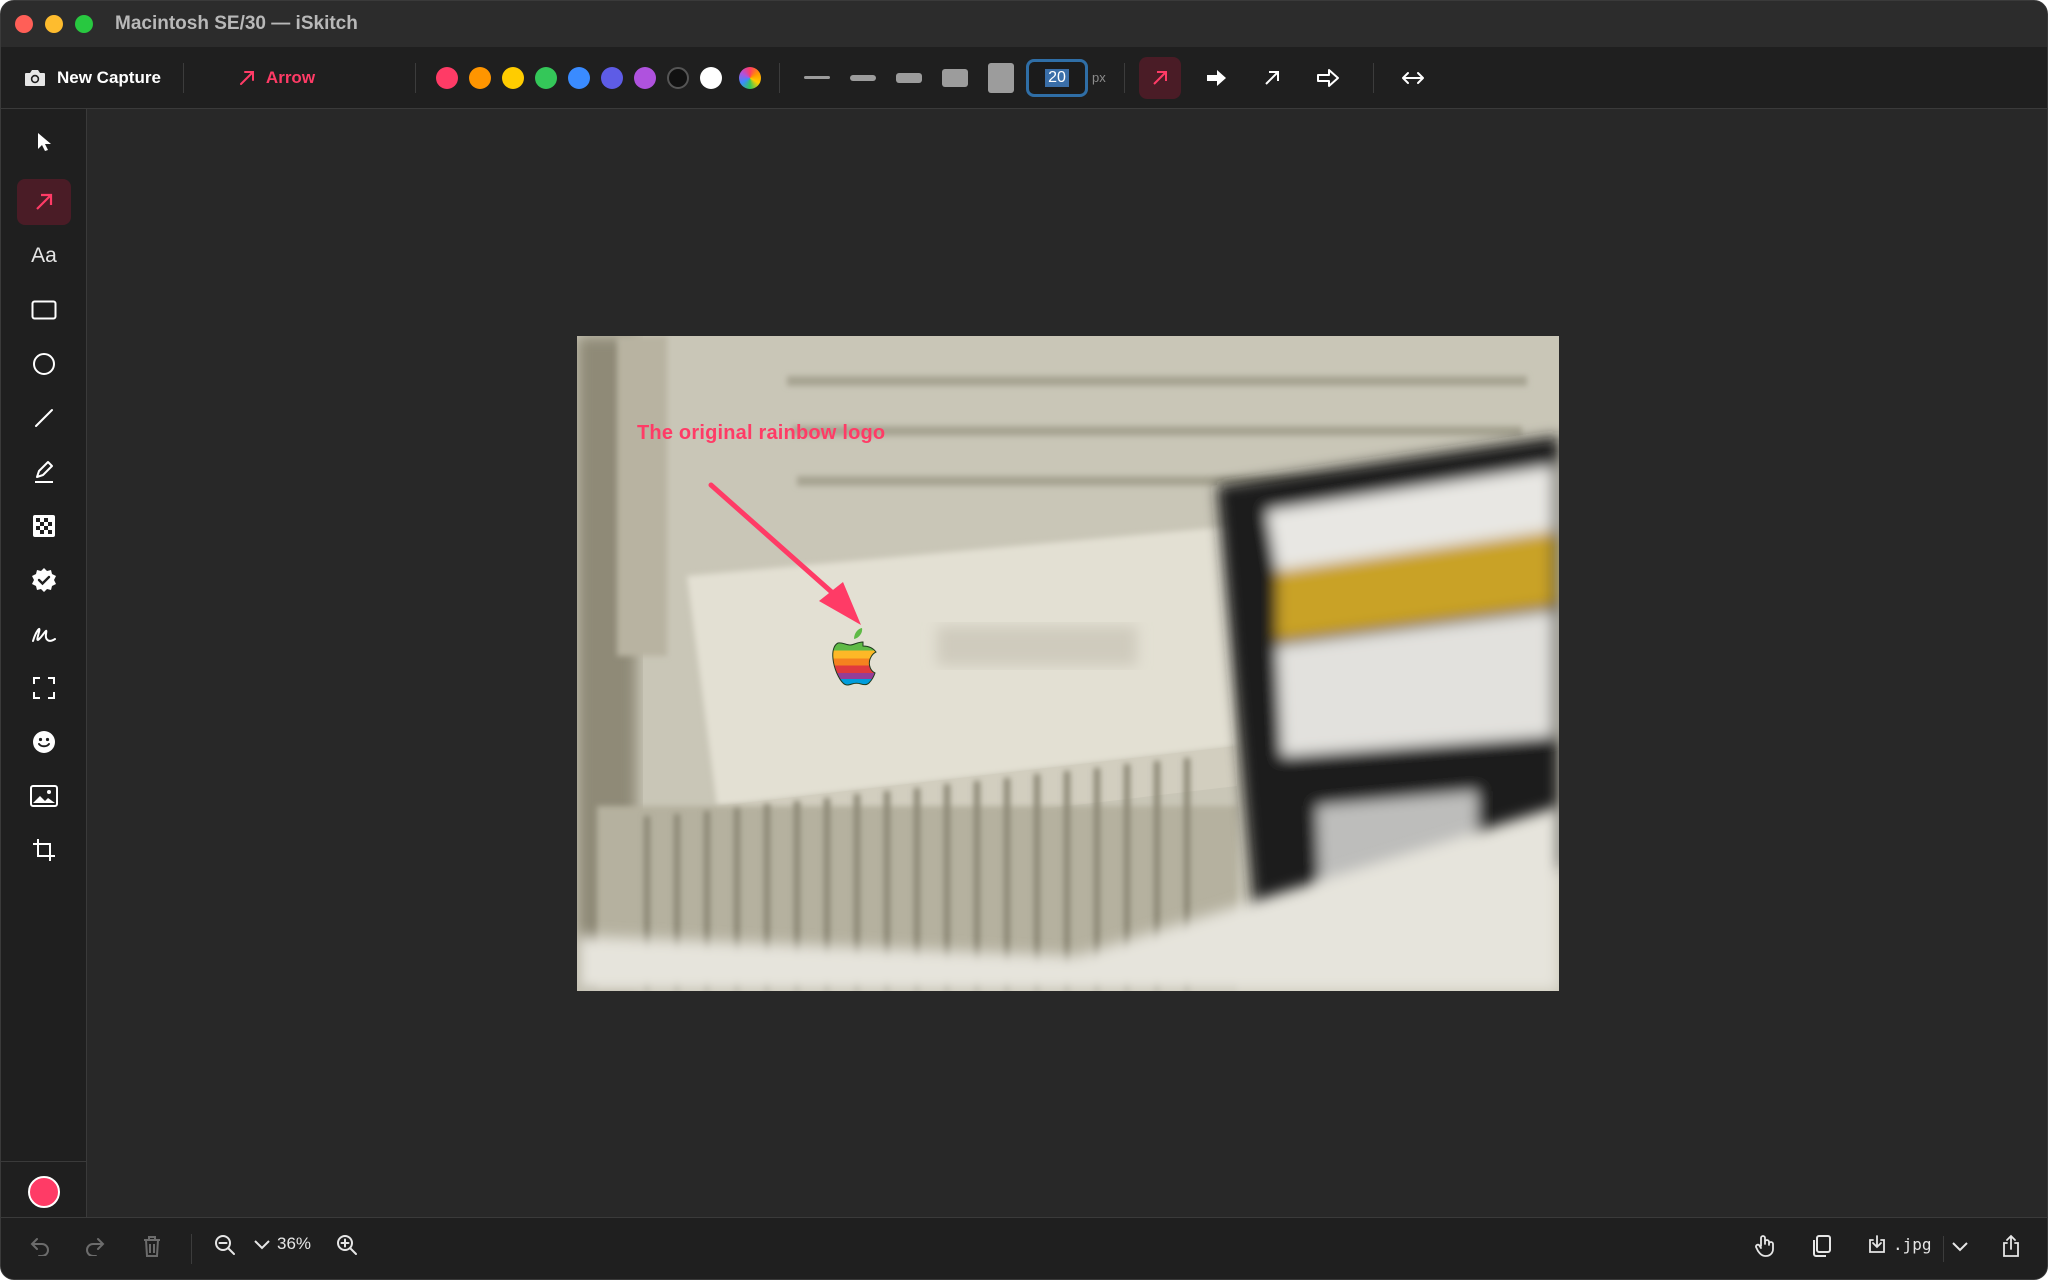 The height and width of the screenshot is (1280, 2048). I want to click on arrow-style-outline-button, so click(1328, 78).